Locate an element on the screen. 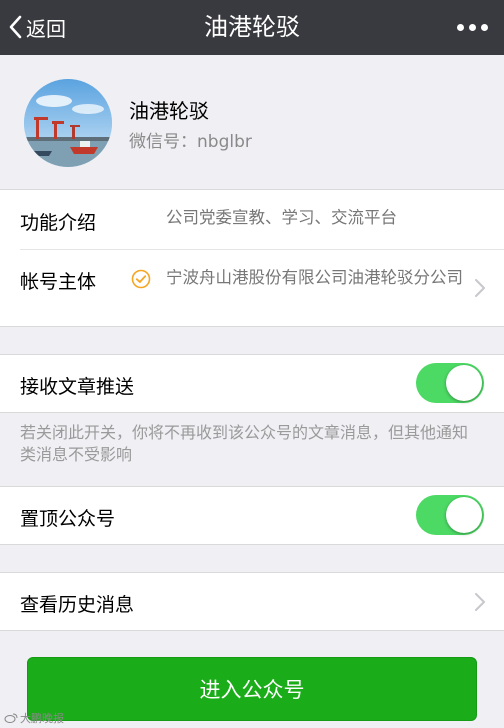 This screenshot has height=728, width=504. back-button: 返回 is located at coordinates (37, 27).